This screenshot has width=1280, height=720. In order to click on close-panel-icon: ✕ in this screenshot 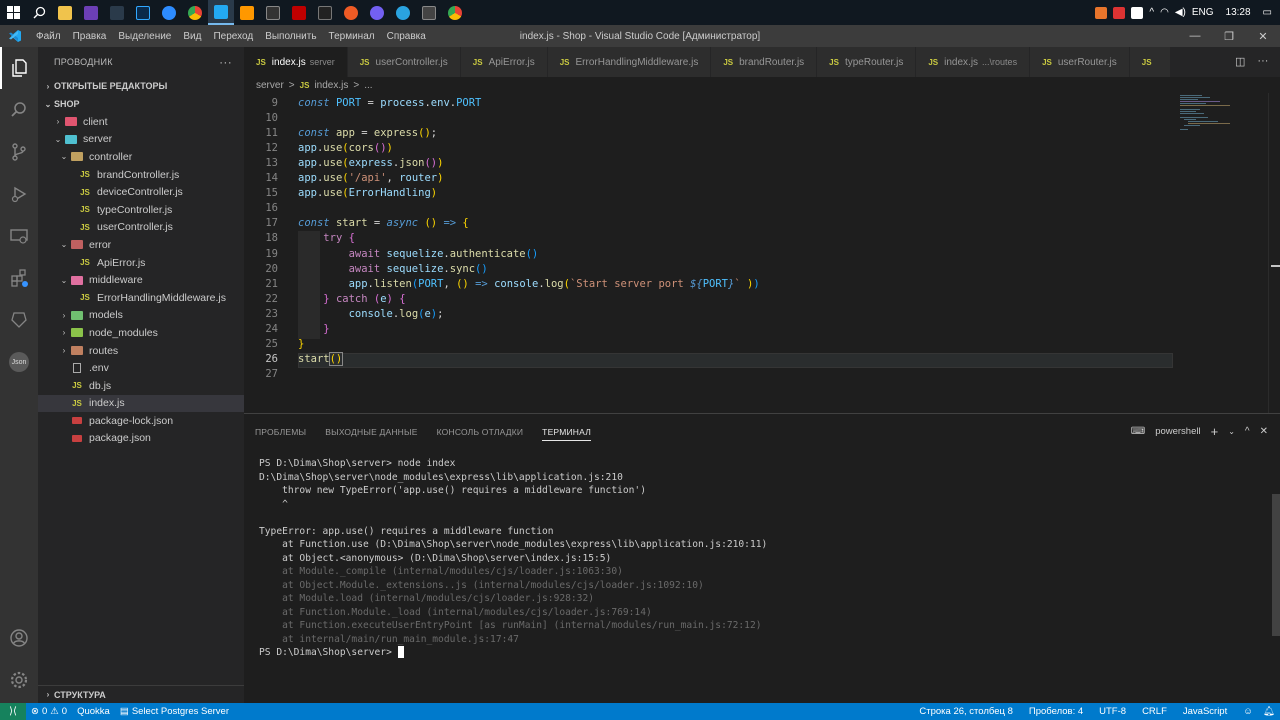, I will do `click(1264, 431)`.